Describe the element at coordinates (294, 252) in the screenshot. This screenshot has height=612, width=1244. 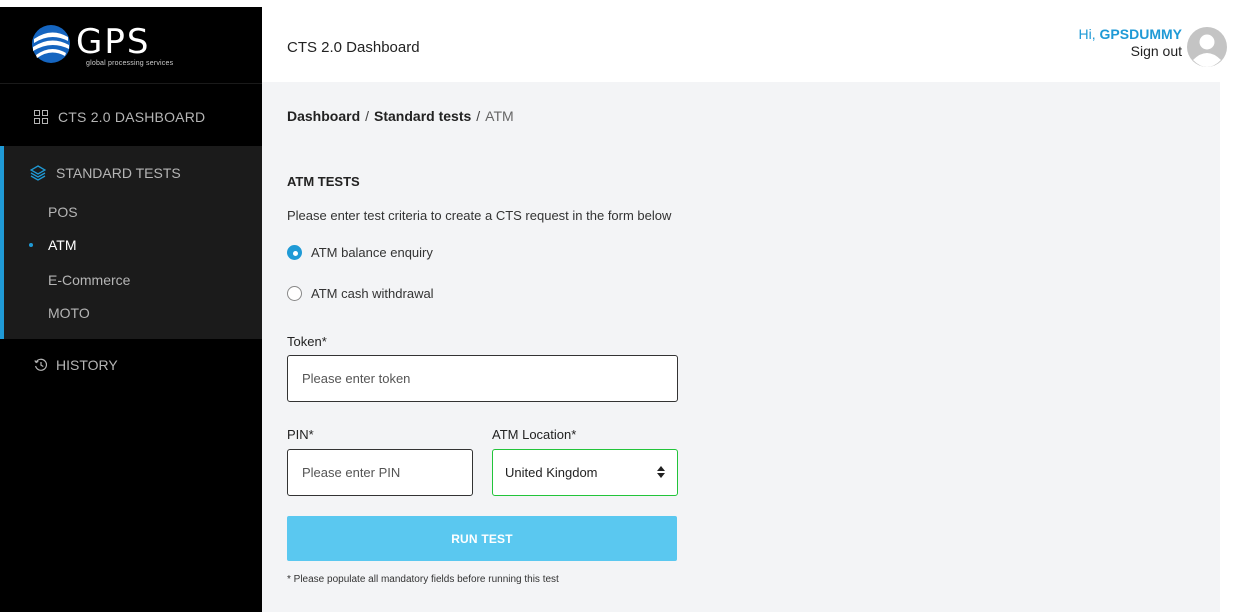
I see `radio-checked-icon` at that location.